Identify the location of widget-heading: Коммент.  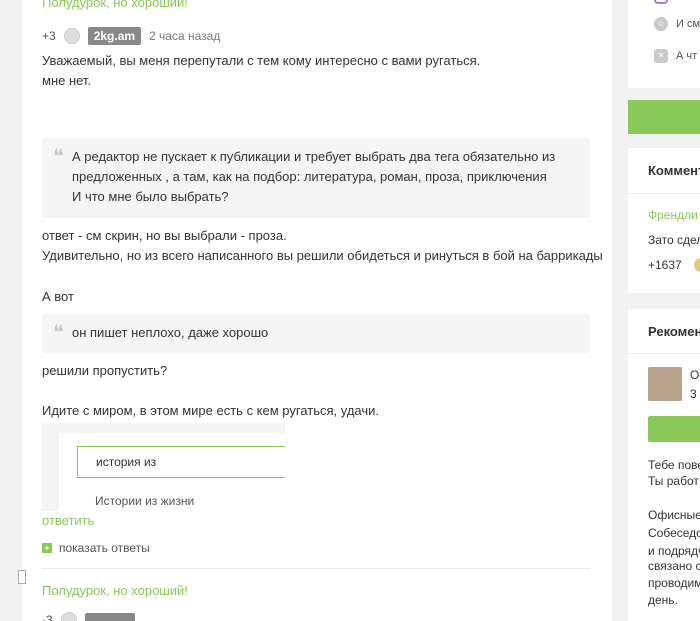
(674, 170).